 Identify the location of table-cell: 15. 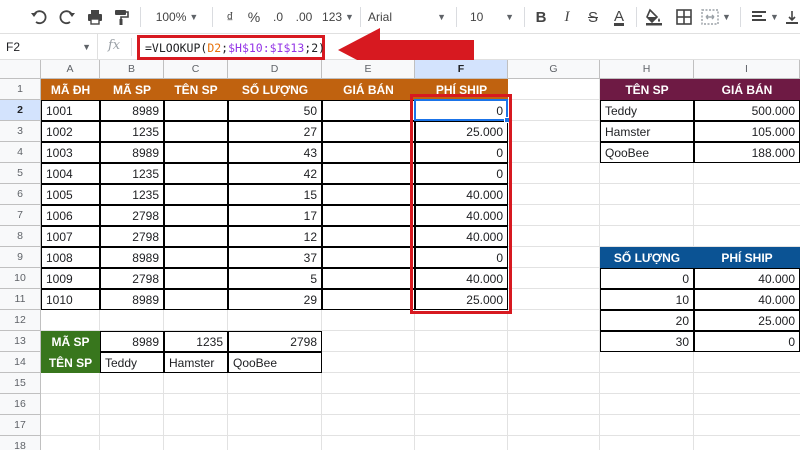
(275, 194).